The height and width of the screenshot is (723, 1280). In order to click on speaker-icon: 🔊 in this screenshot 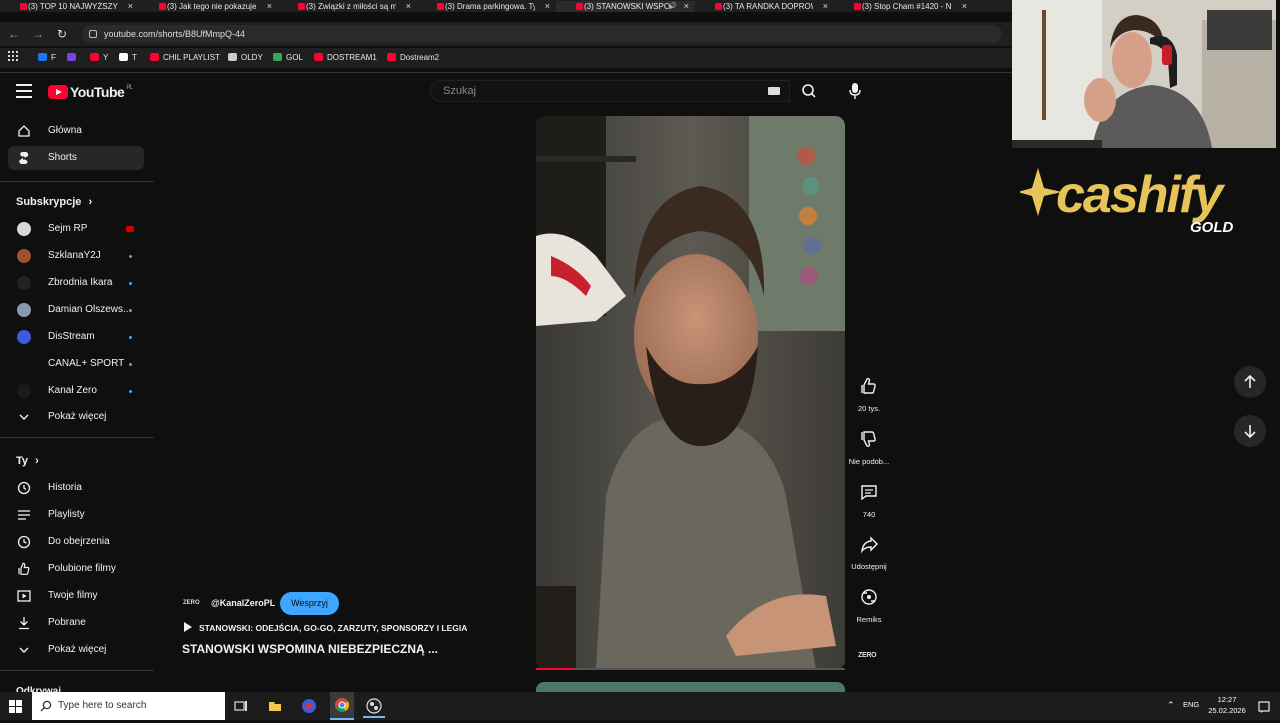, I will do `click(672, 6)`.